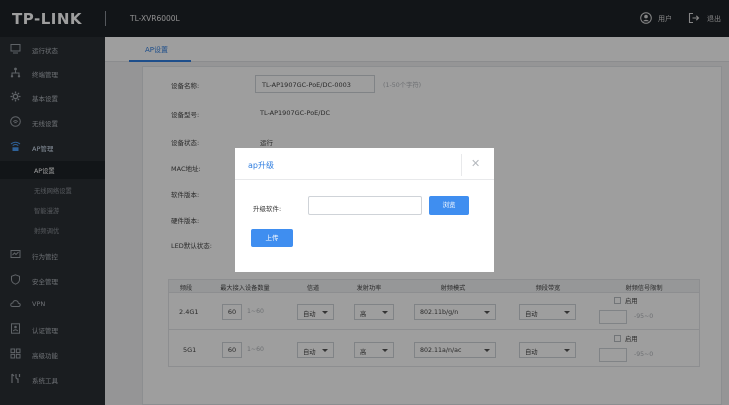 This screenshot has width=729, height=405. Describe the element at coordinates (364, 179) in the screenshot. I see `dialog-header-divider` at that location.